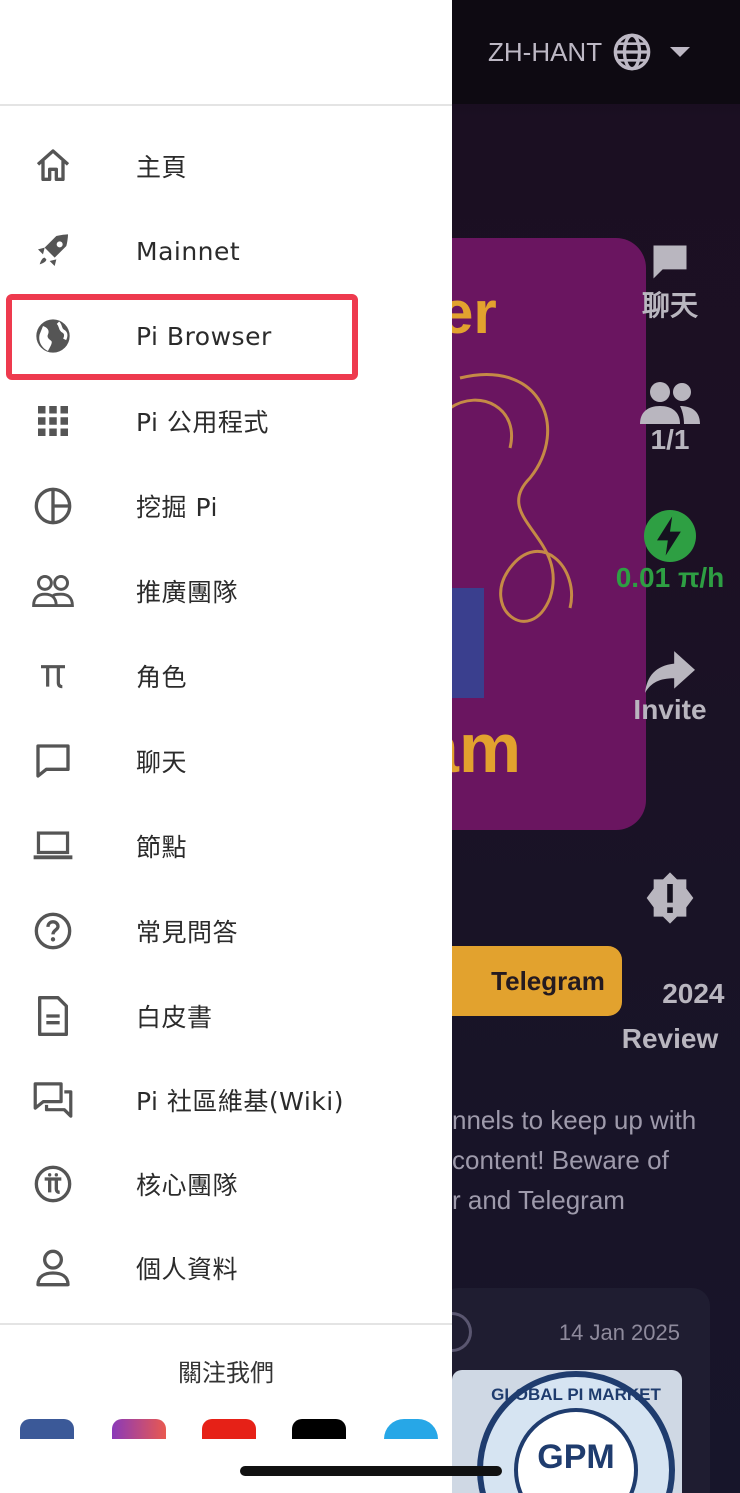 This screenshot has width=740, height=1493. Describe the element at coordinates (226, 761) in the screenshot. I see `drawer-item-chat: 聊天` at that location.